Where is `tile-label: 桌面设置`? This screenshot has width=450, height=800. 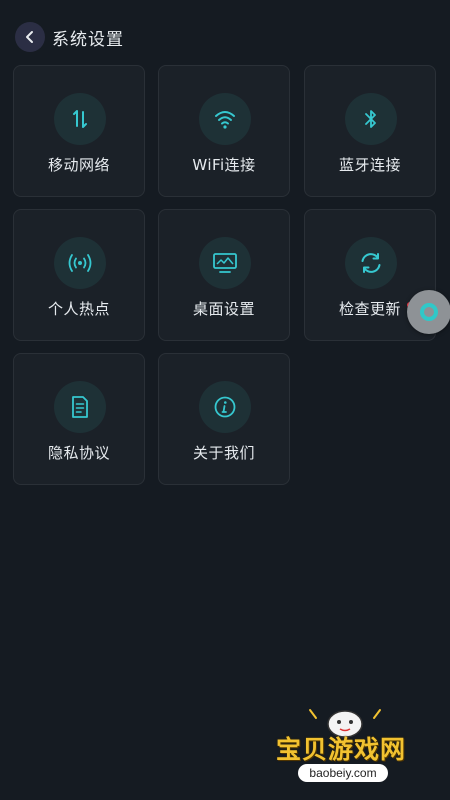 tile-label: 桌面设置 is located at coordinates (223, 309).